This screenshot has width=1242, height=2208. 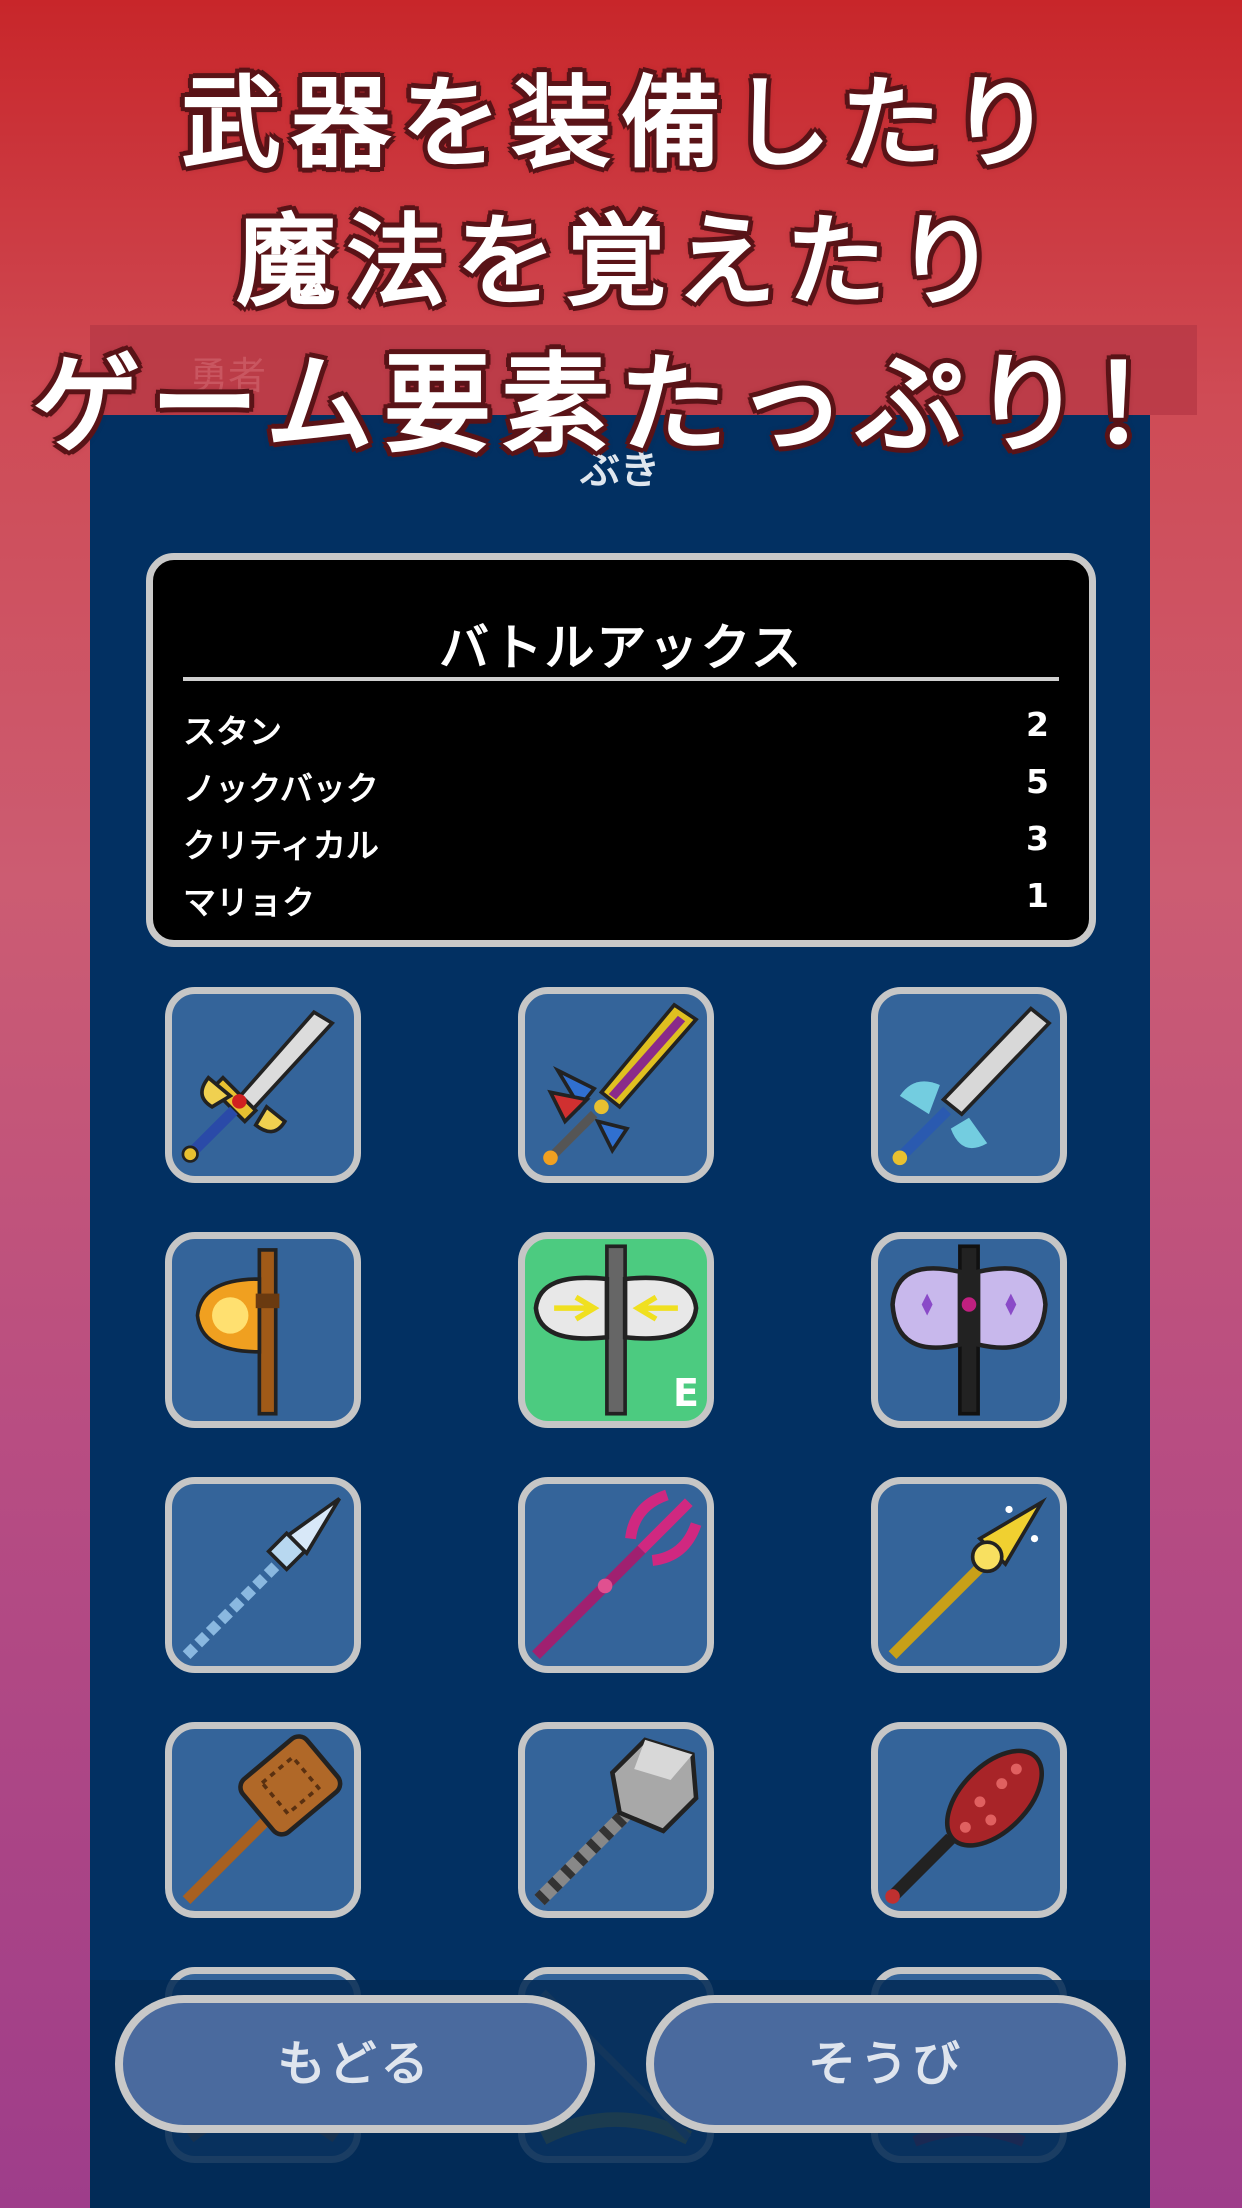 I want to click on stat-row: スタン 2, so click(x=616, y=733).